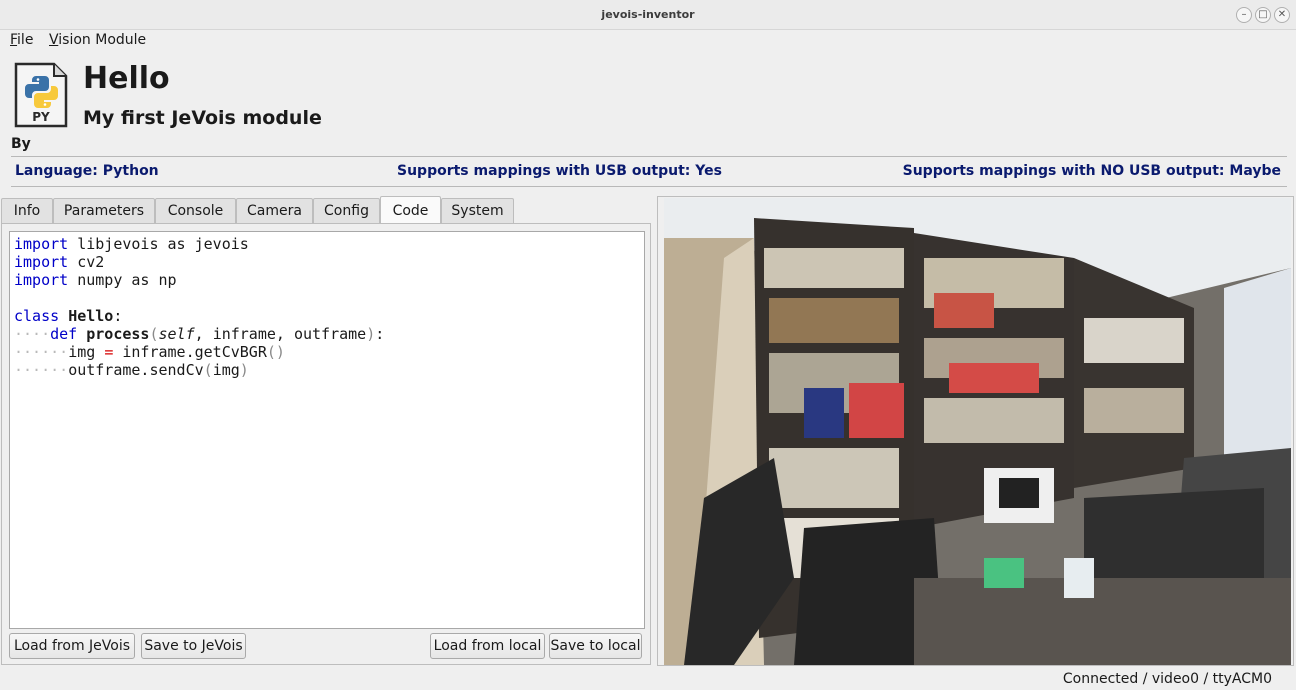  Describe the element at coordinates (648, 679) in the screenshot. I see `status-bar: Connected / video0 / ttyACM0` at that location.